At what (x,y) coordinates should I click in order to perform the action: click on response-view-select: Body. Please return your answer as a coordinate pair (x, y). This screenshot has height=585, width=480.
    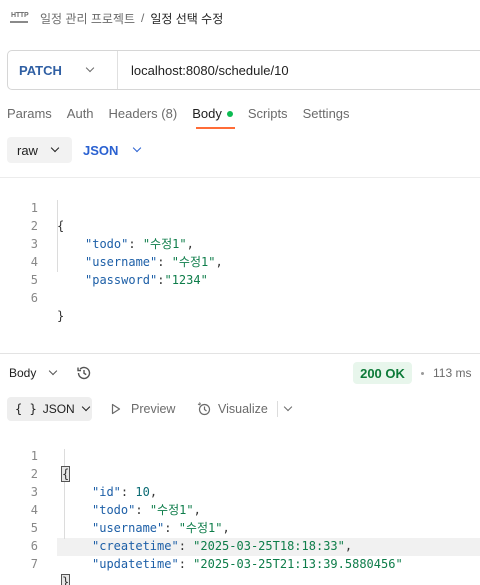
    Looking at the image, I should click on (33, 373).